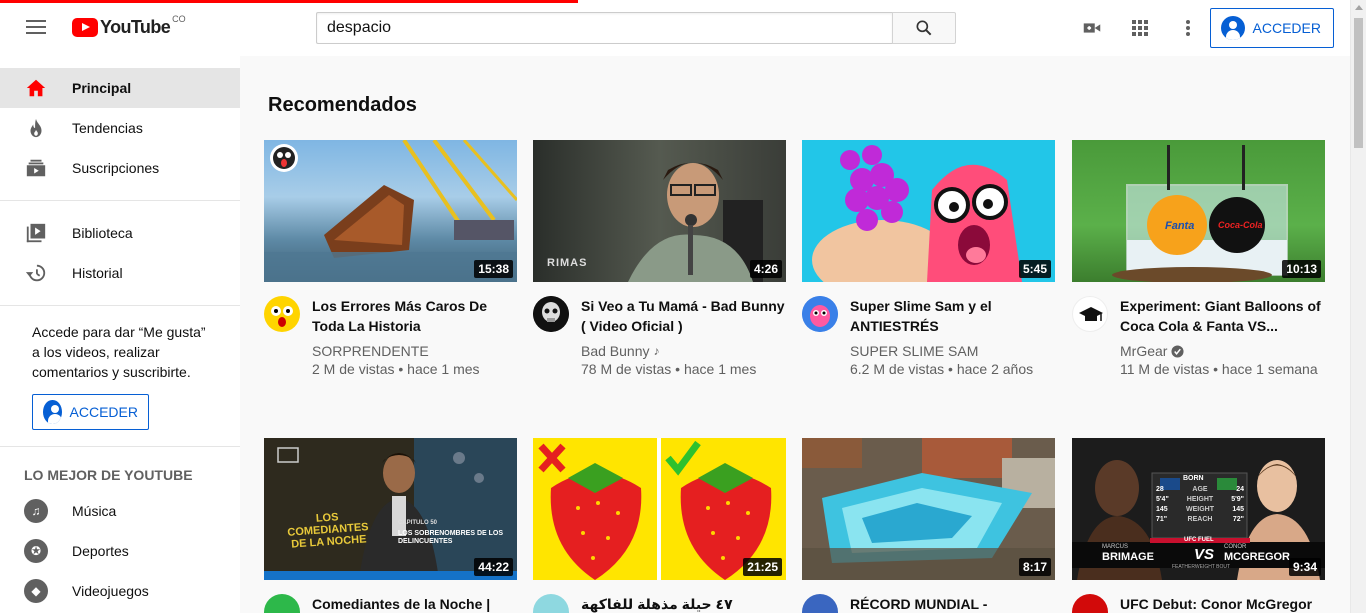 The width and height of the screenshot is (1366, 613). Describe the element at coordinates (414, 351) in the screenshot. I see `channel-name: SORPRENDENTE` at that location.